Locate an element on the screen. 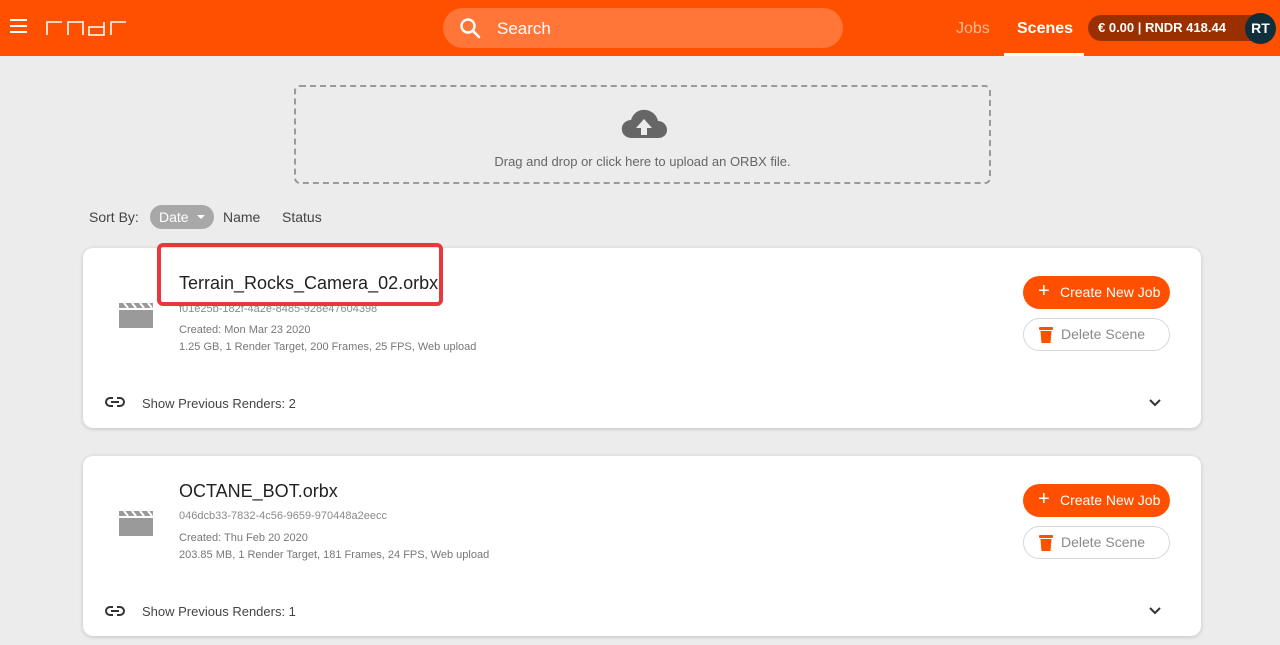 Image resolution: width=1280 pixels, height=645 pixels. cloud-upload-icon is located at coordinates (644, 123).